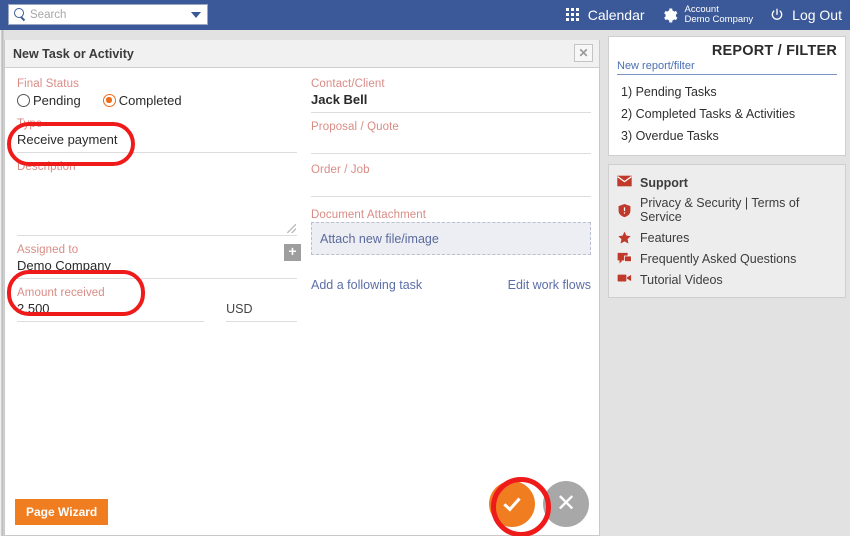 The width and height of the screenshot is (850, 536). I want to click on proposal-quote-label: Proposal / Quote, so click(355, 127).